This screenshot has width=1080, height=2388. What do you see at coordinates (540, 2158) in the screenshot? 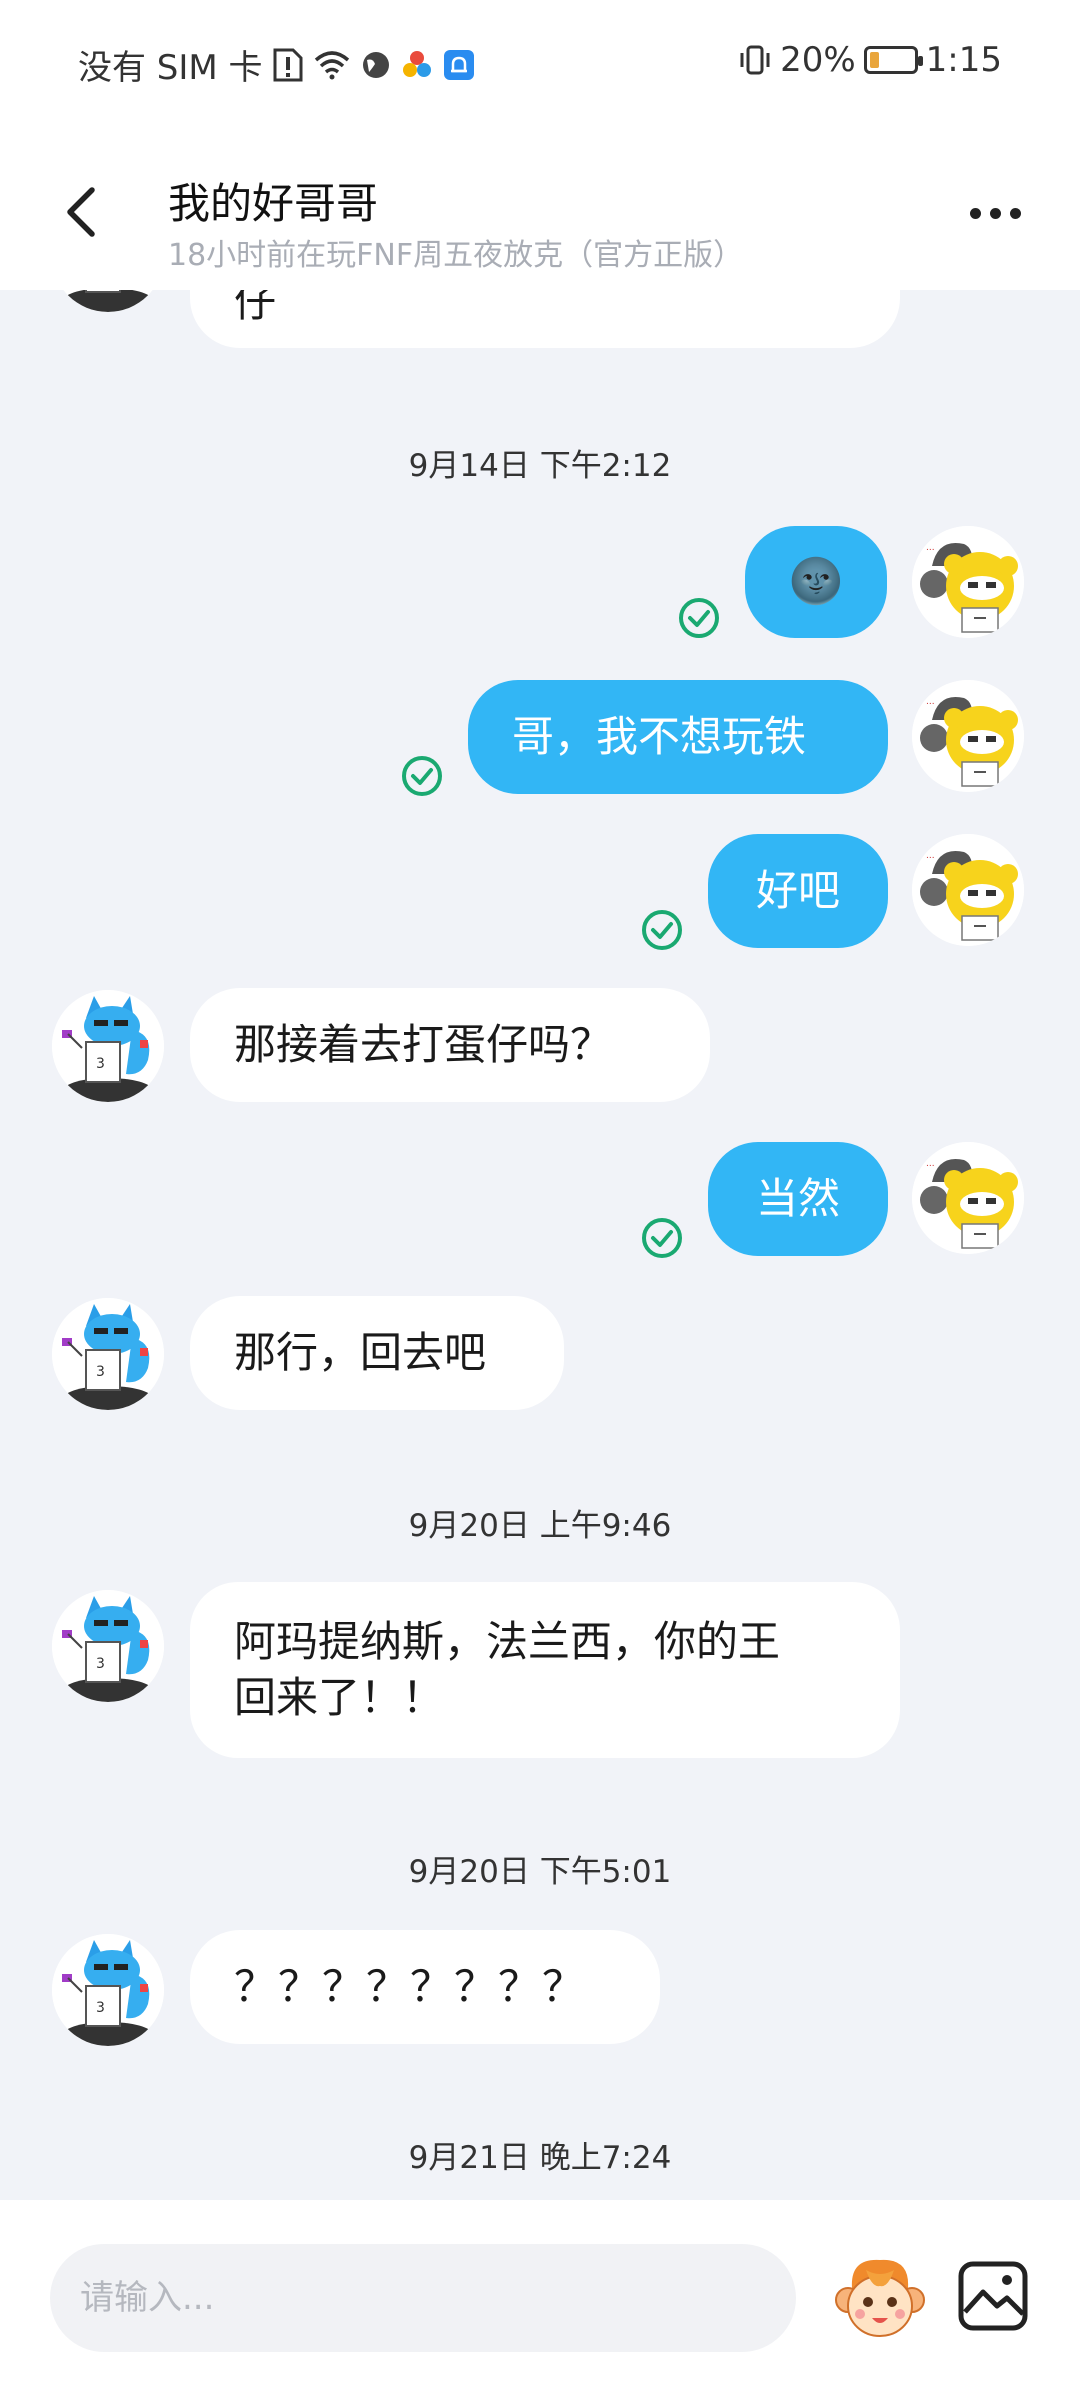
I see `timestamp: 9月21日 晚上7:24` at bounding box center [540, 2158].